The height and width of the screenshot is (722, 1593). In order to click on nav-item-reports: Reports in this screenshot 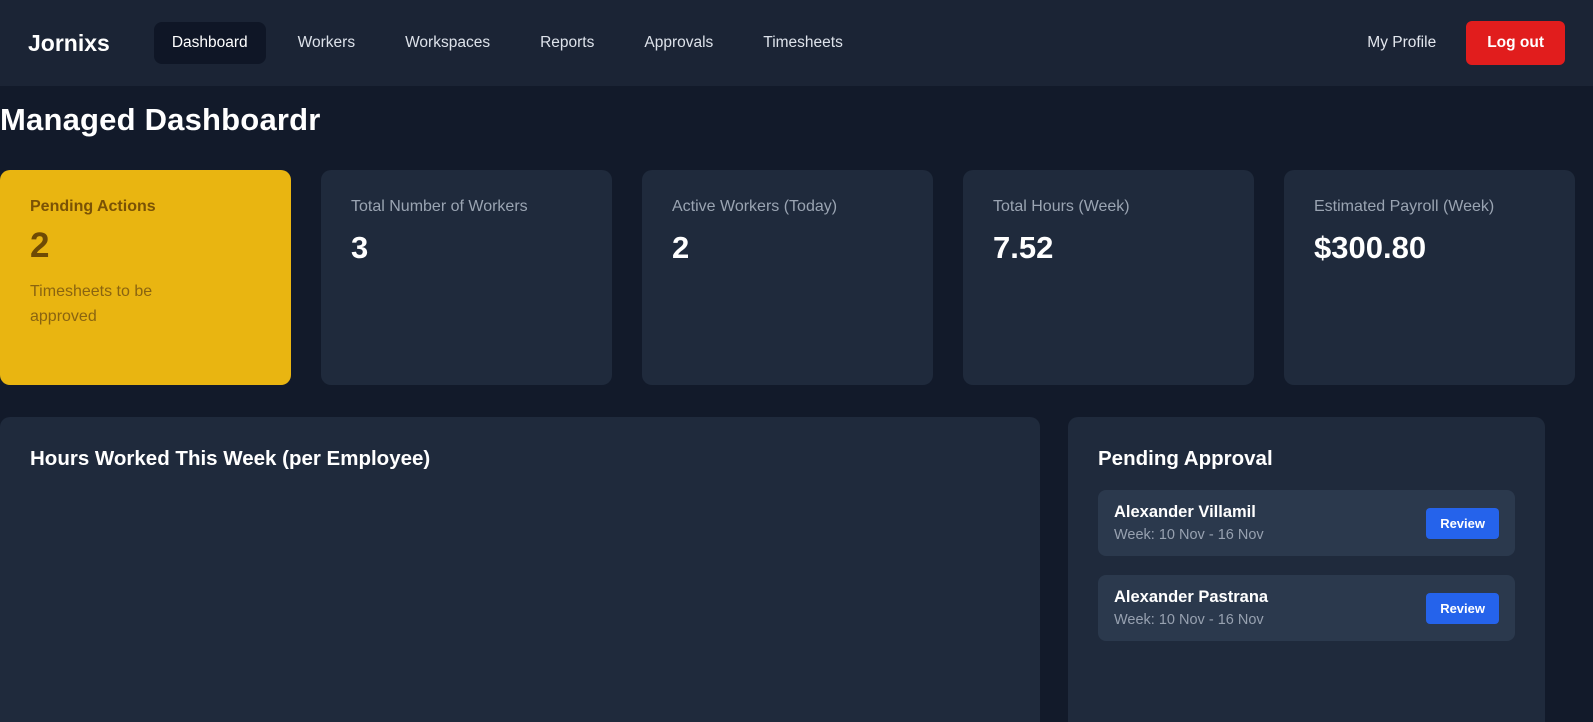, I will do `click(567, 43)`.